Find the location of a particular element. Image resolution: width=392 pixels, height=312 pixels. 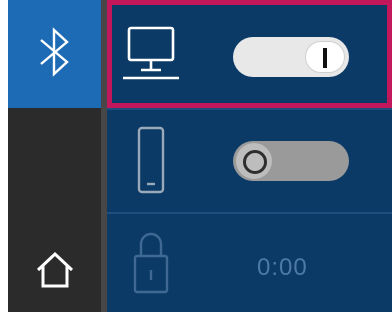

bluetooth-icon is located at coordinates (55, 54).